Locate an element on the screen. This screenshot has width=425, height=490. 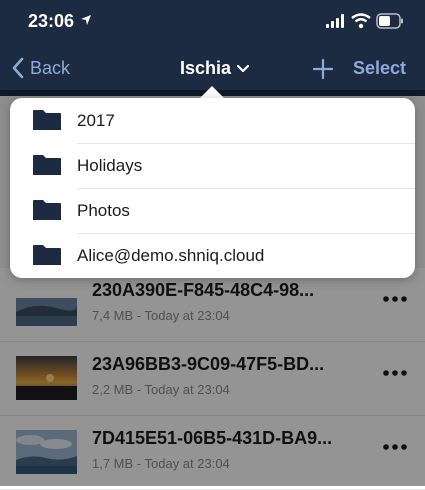
location-arrow-icon is located at coordinates (86, 20).